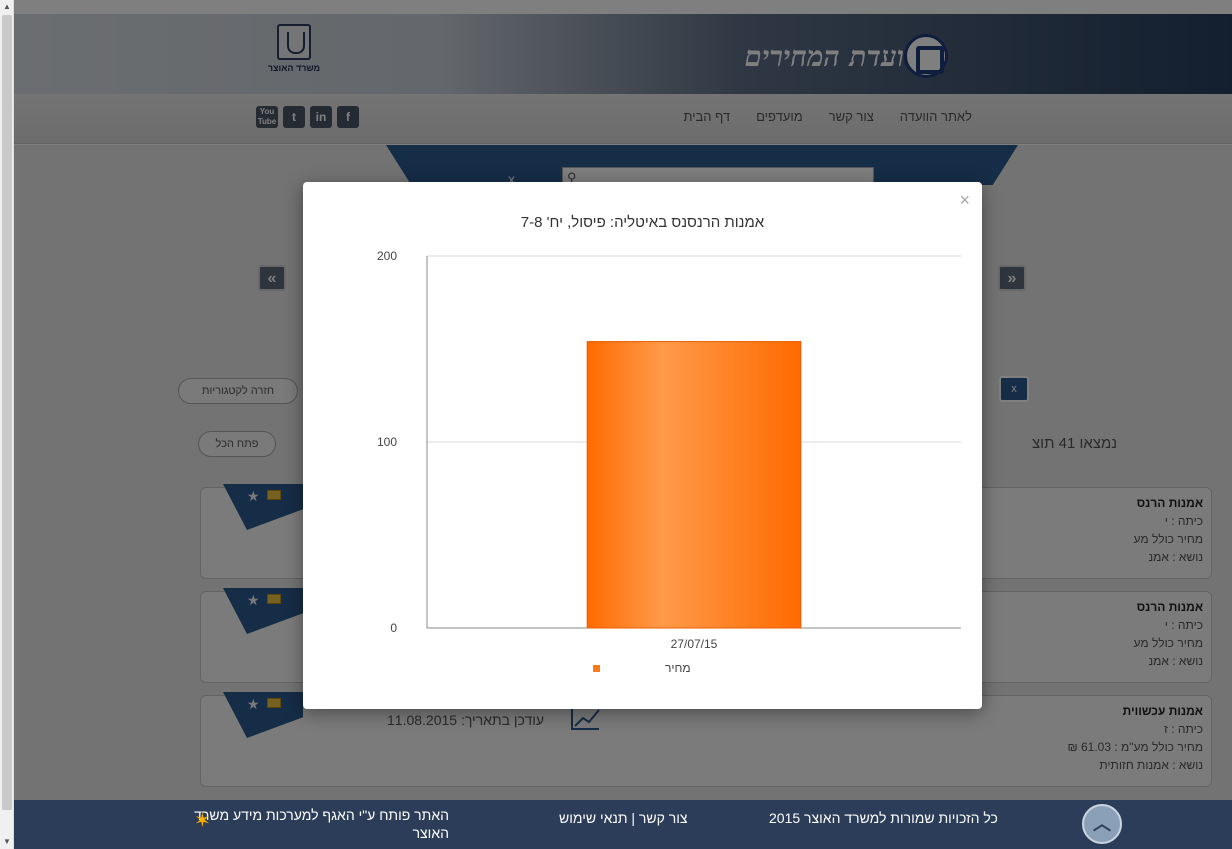 Image resolution: width=1232 pixels, height=849 pixels. I want to click on sparkle-logo-icon: ✶, so click(202, 821).